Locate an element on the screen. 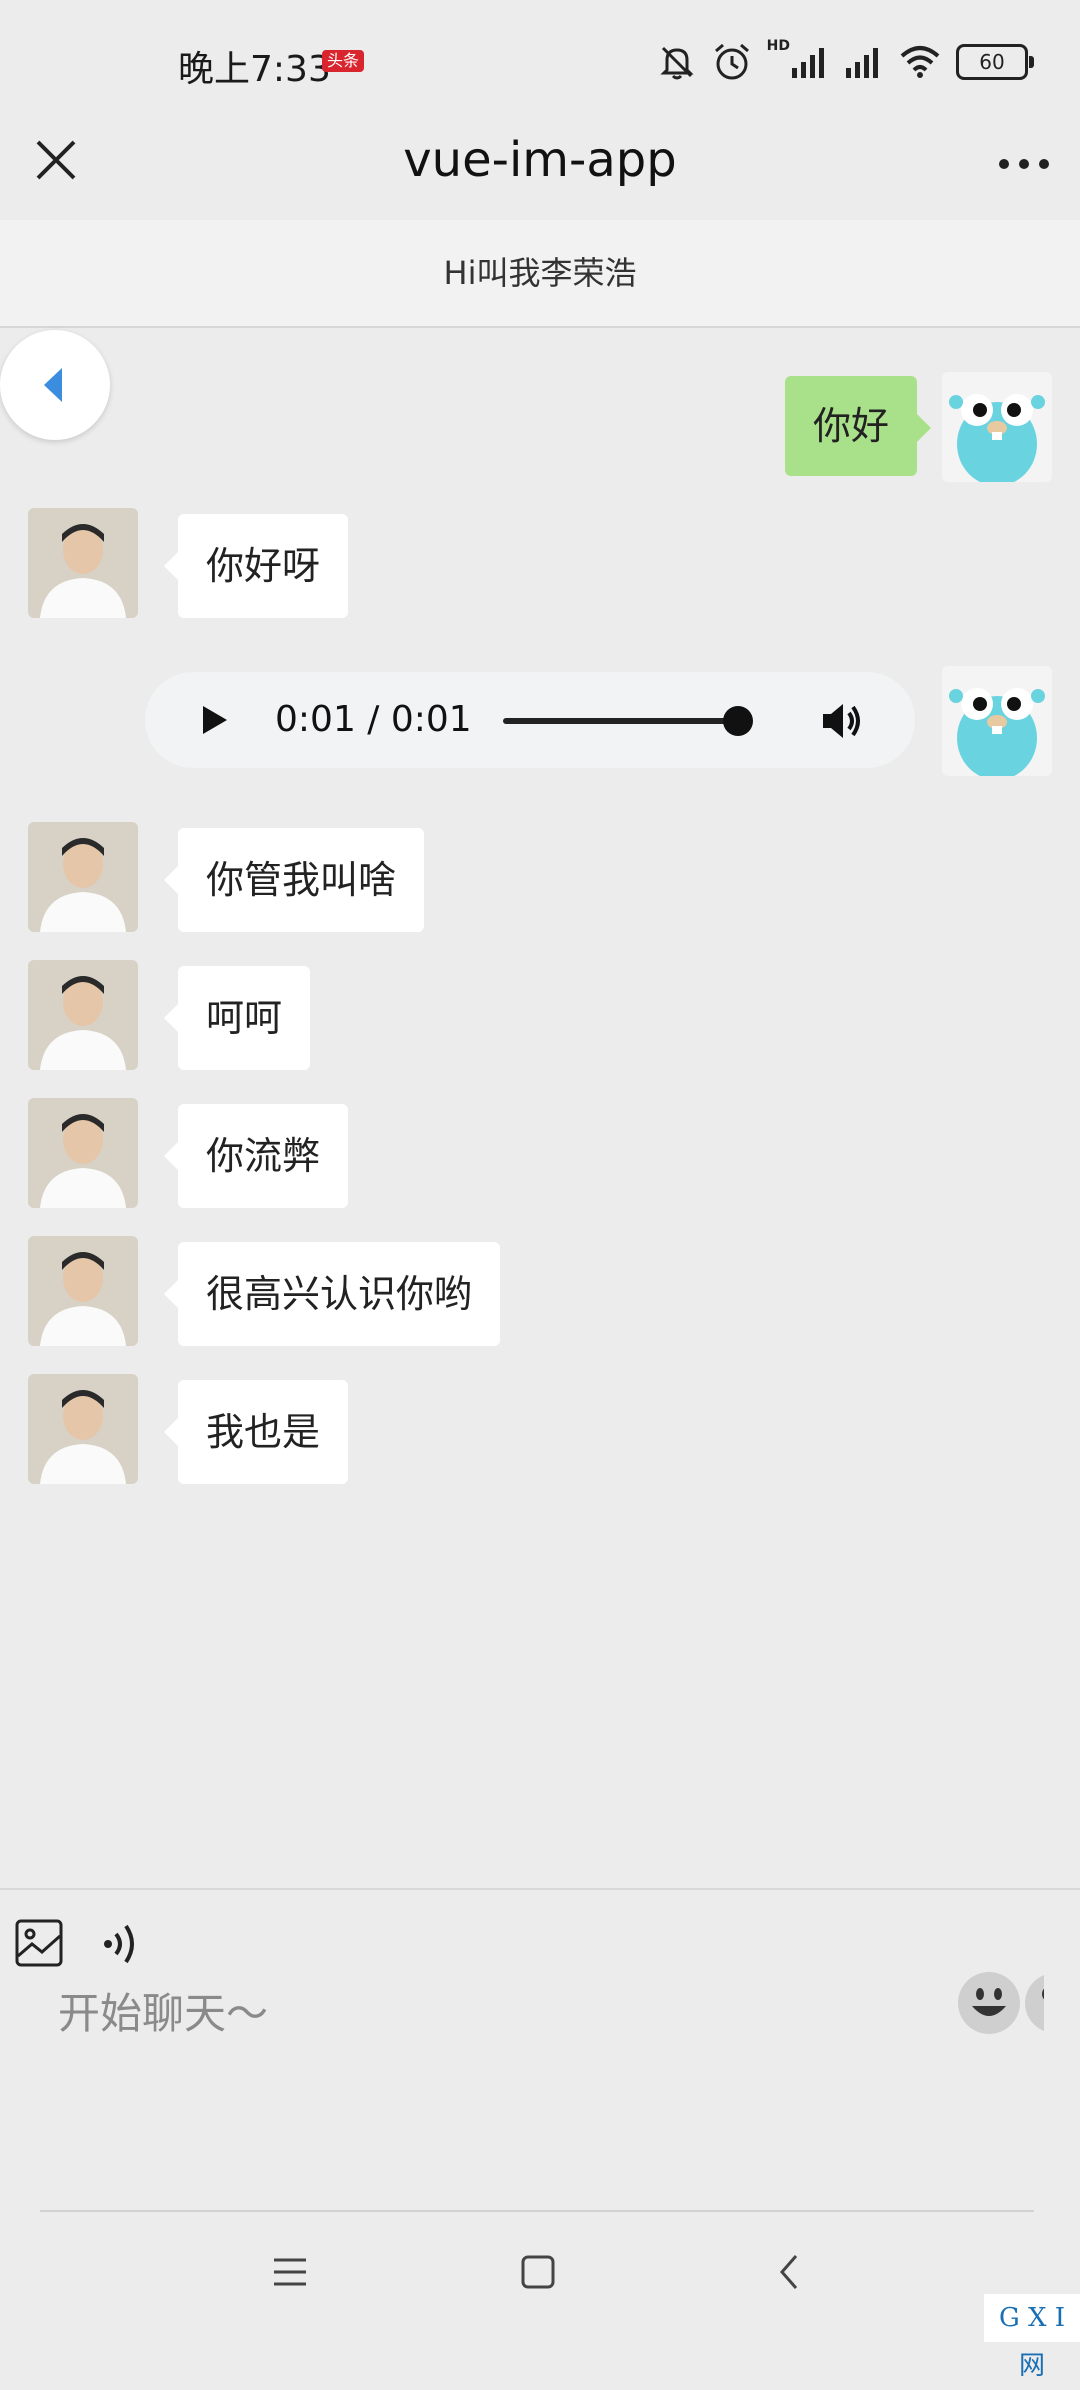 The height and width of the screenshot is (2390, 1080). play-icon is located at coordinates (213, 720).